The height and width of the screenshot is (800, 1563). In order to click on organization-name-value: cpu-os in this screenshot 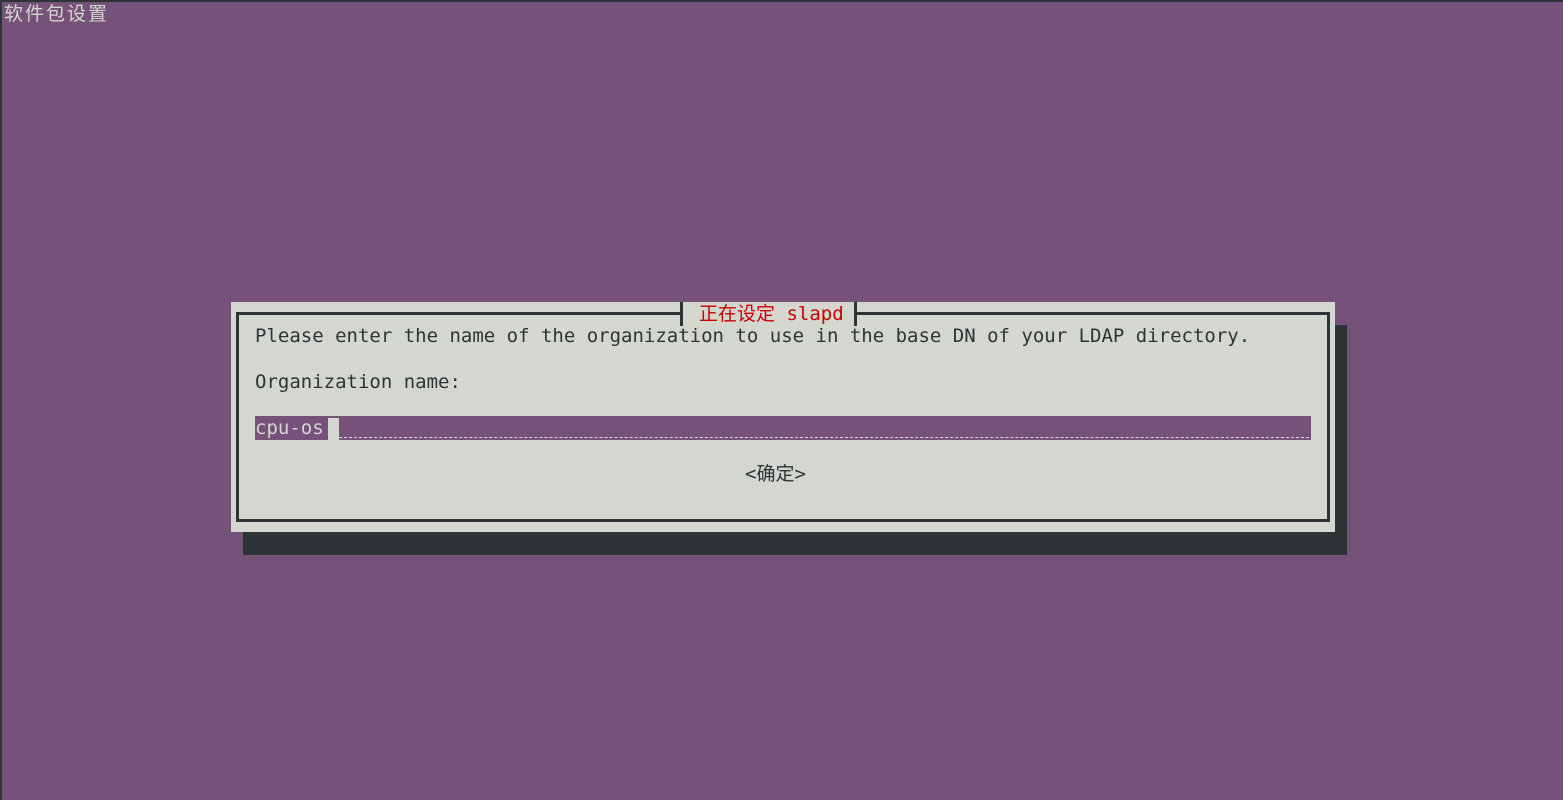, I will do `click(289, 428)`.